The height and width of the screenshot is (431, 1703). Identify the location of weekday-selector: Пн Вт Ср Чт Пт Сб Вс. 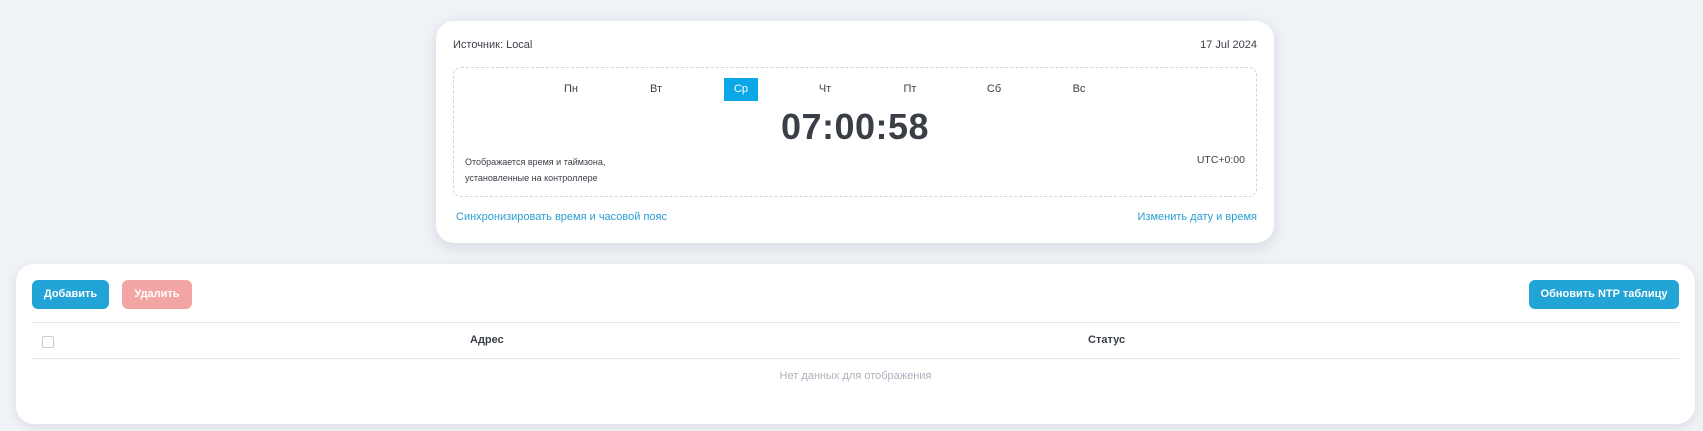
(854, 89).